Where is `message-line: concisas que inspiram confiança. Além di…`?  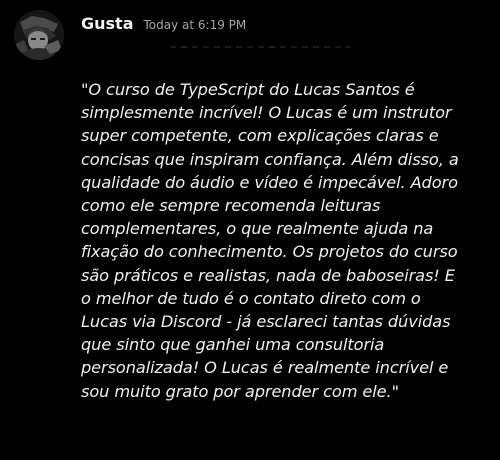
message-line: concisas que inspiram confiança. Além di… is located at coordinates (270, 159).